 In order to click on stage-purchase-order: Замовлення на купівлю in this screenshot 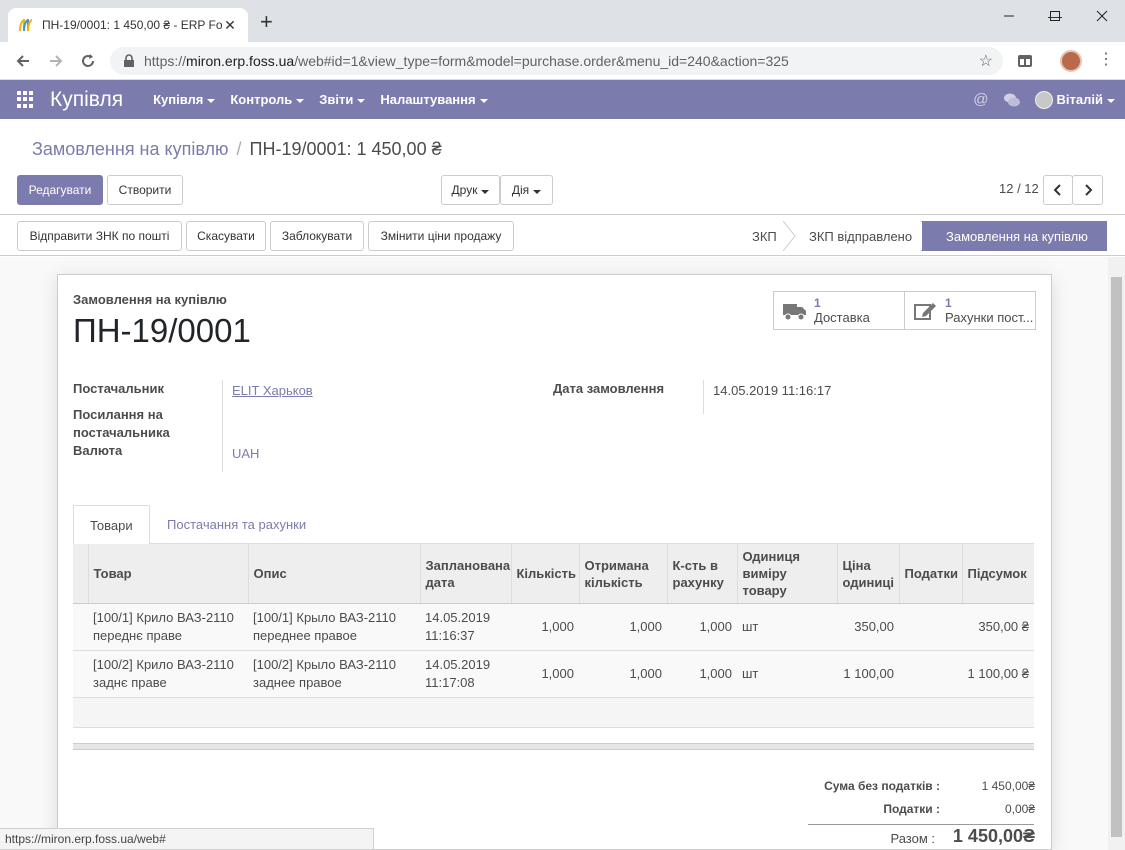, I will do `click(1014, 236)`.